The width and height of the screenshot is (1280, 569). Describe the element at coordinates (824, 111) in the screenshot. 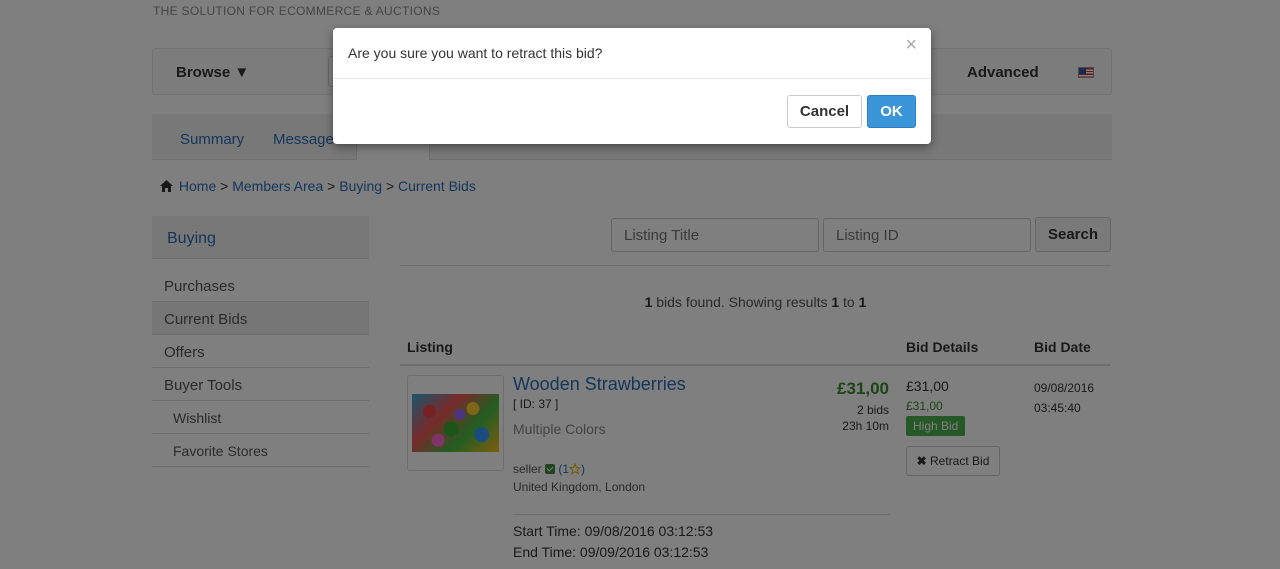

I see `cancel-button: Cancel` at that location.